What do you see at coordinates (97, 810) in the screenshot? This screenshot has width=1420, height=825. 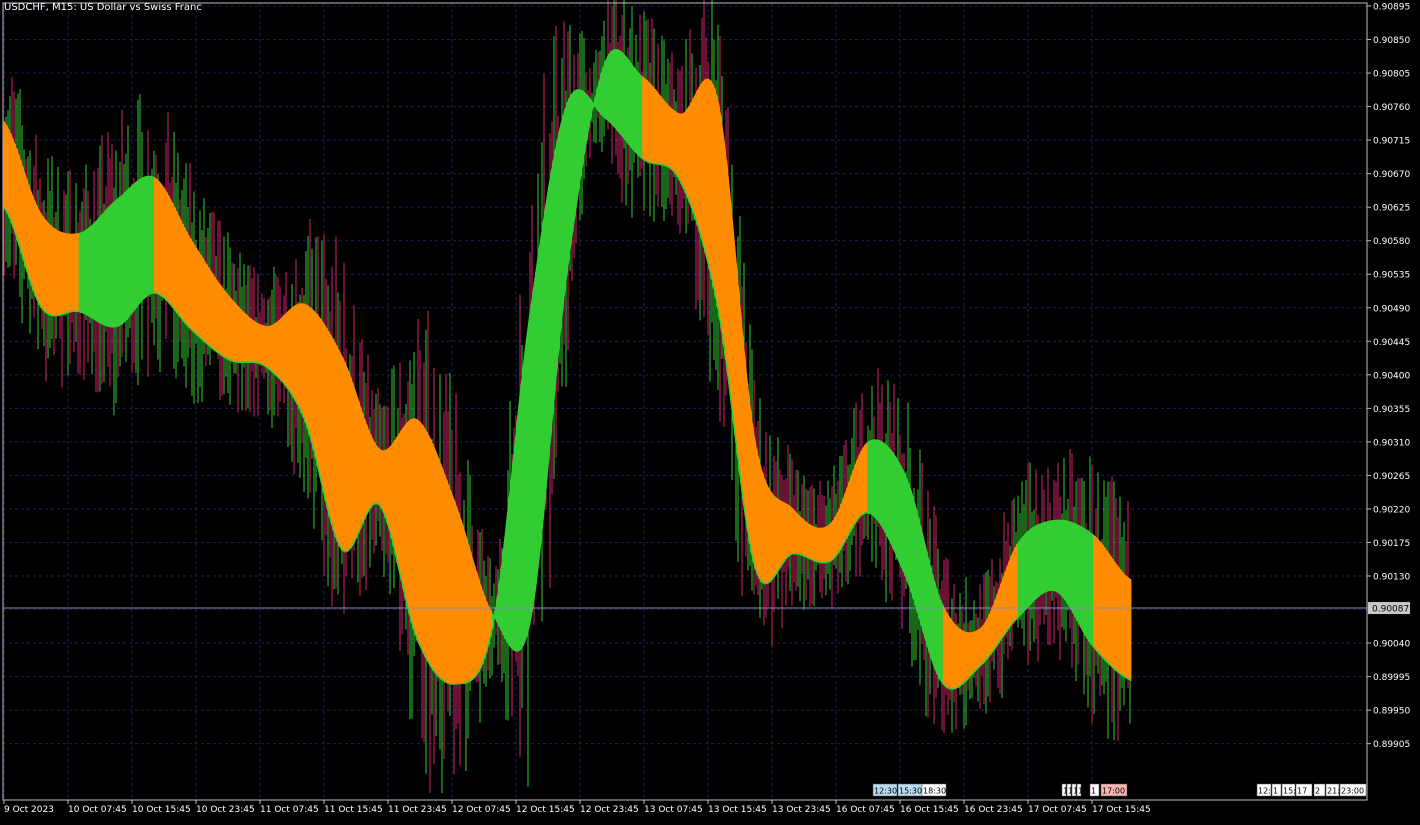 I see `x-tick-label: 10 Oct 07:45` at bounding box center [97, 810].